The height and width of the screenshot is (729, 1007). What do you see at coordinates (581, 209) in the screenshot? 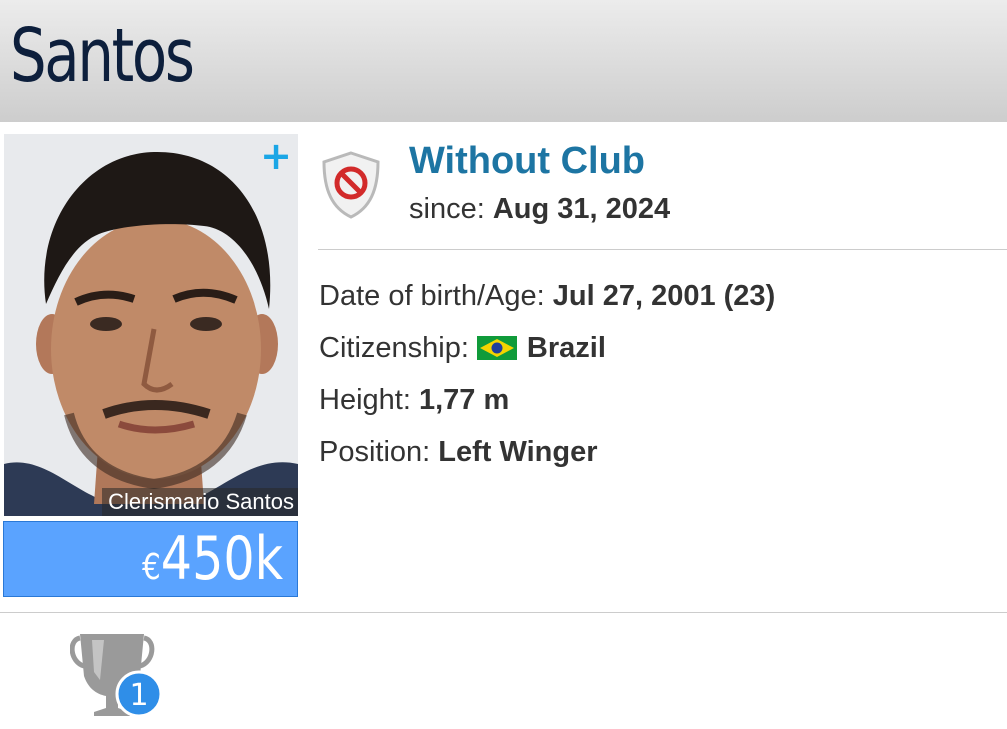
I see `since-date: Aug 31, 2024` at bounding box center [581, 209].